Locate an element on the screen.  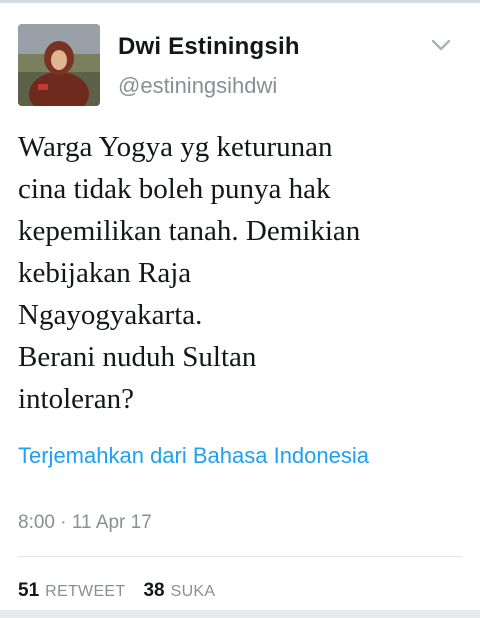
bottom-divider is located at coordinates (240, 614).